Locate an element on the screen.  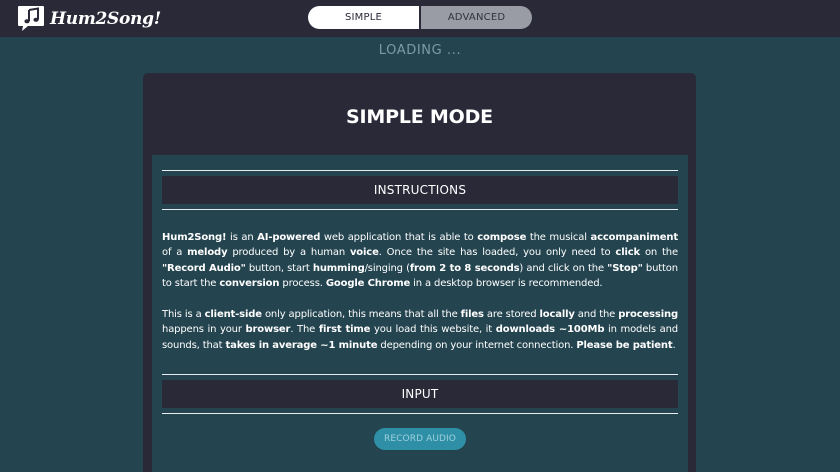
instructions-section-header: INSTRUCTIONS is located at coordinates (420, 190).